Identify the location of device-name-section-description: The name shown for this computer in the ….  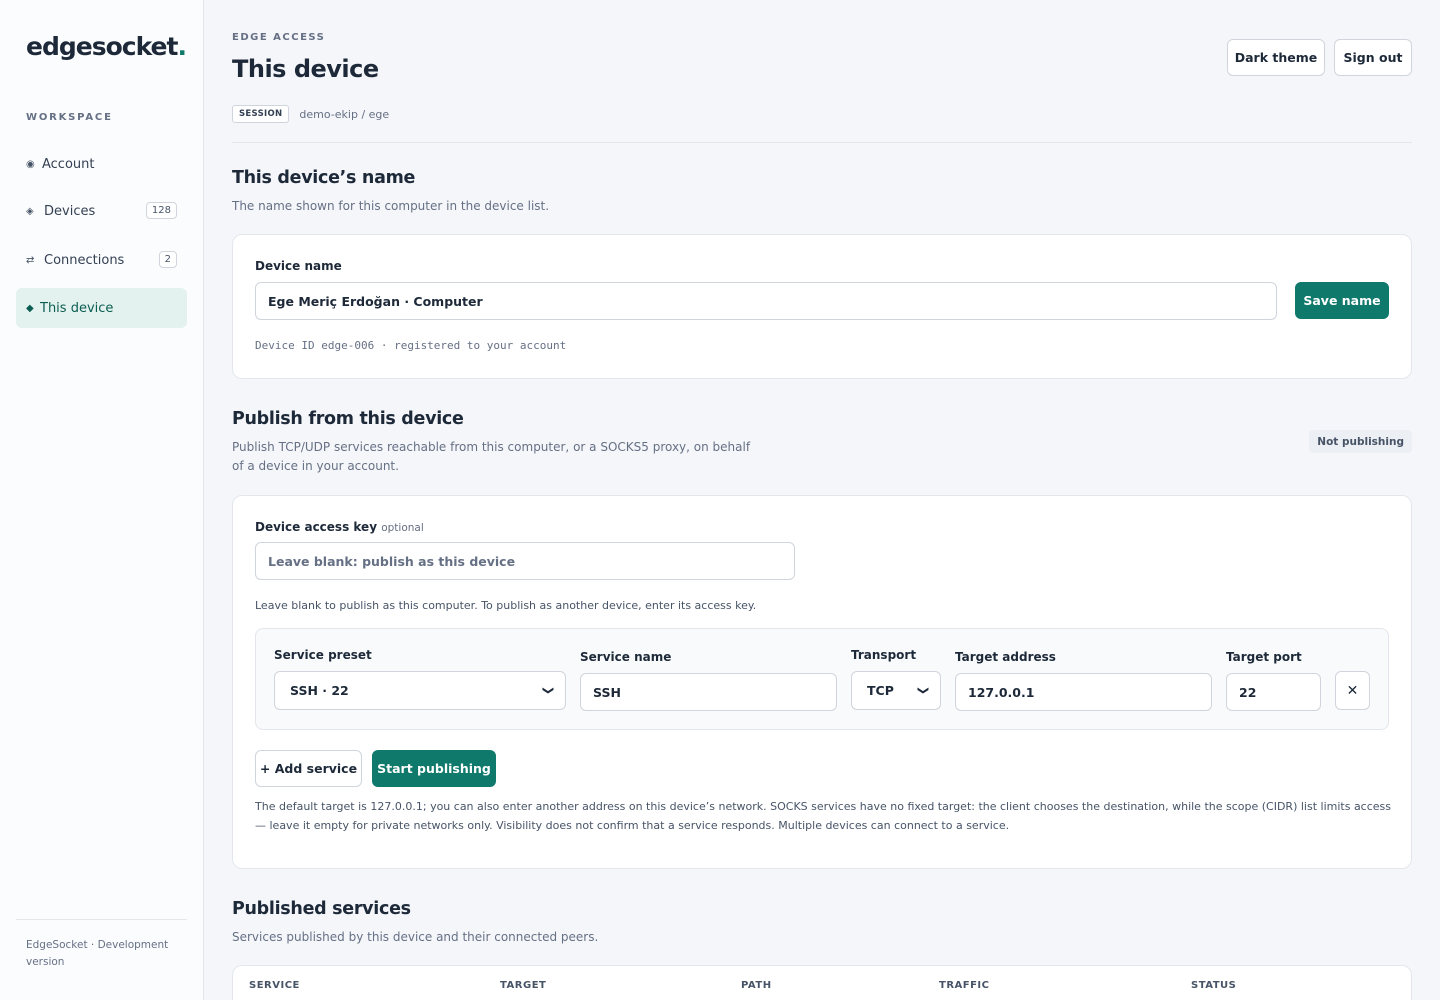
(391, 206).